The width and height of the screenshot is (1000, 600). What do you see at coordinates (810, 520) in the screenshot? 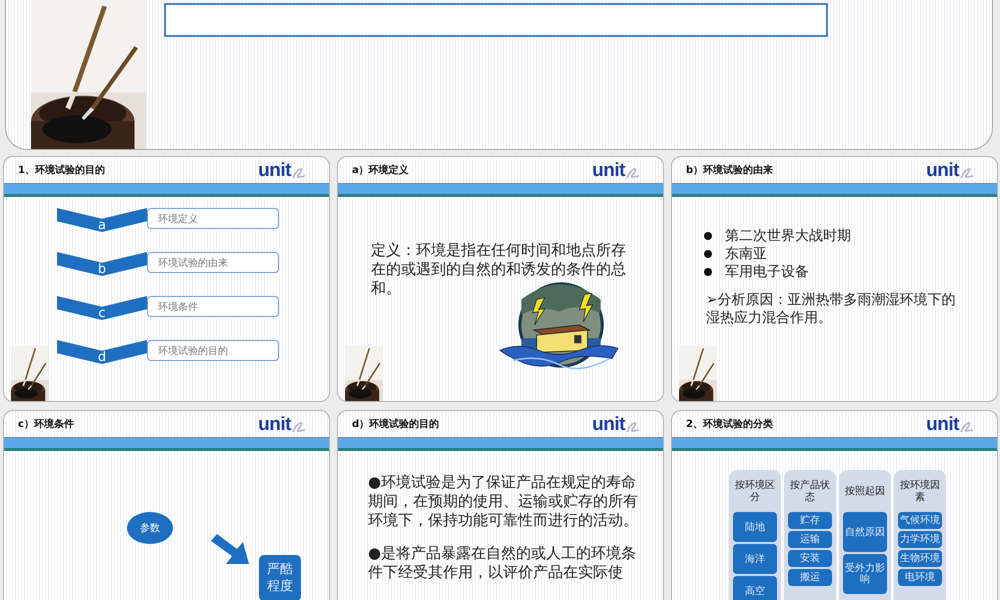
I see `category-box: 贮存` at bounding box center [810, 520].